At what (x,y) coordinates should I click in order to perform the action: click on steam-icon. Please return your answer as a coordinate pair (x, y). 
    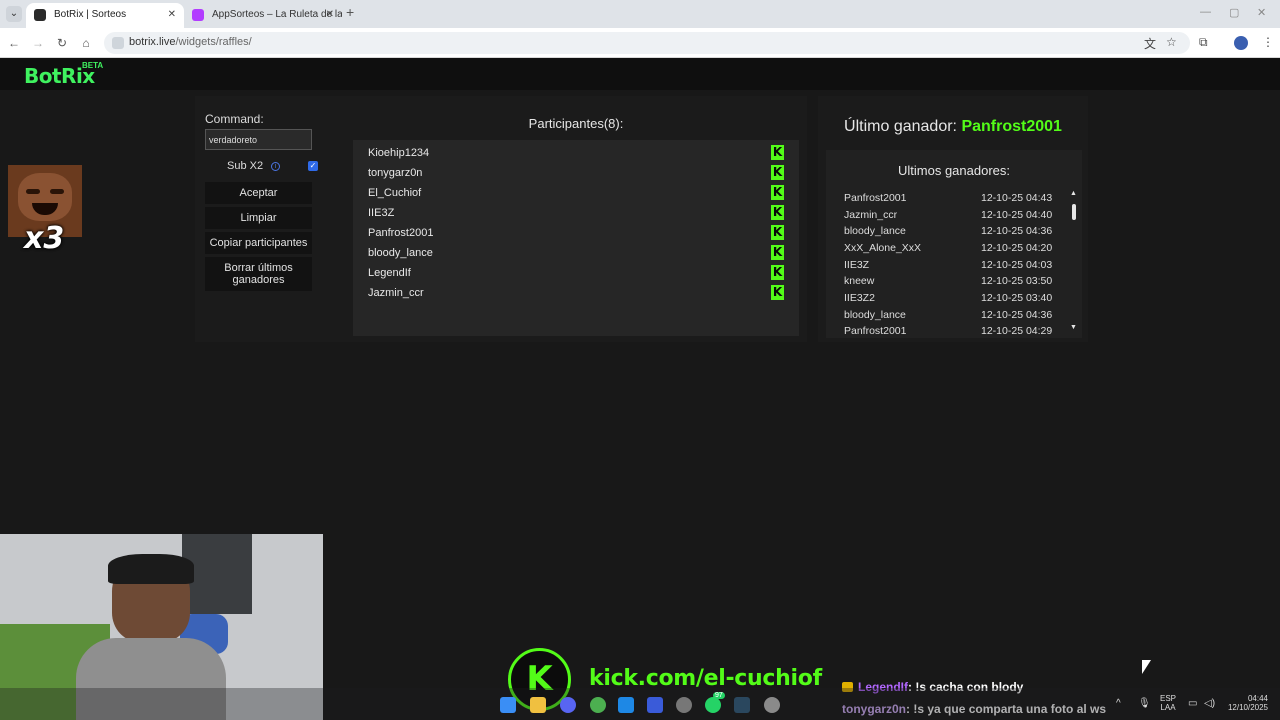
    Looking at the image, I should click on (742, 705).